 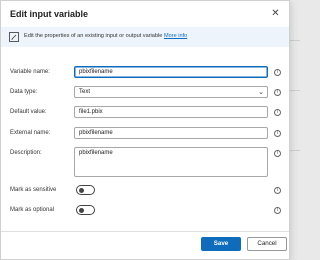 I want to click on description-textarea: pbixfilename, so click(x=171, y=162).